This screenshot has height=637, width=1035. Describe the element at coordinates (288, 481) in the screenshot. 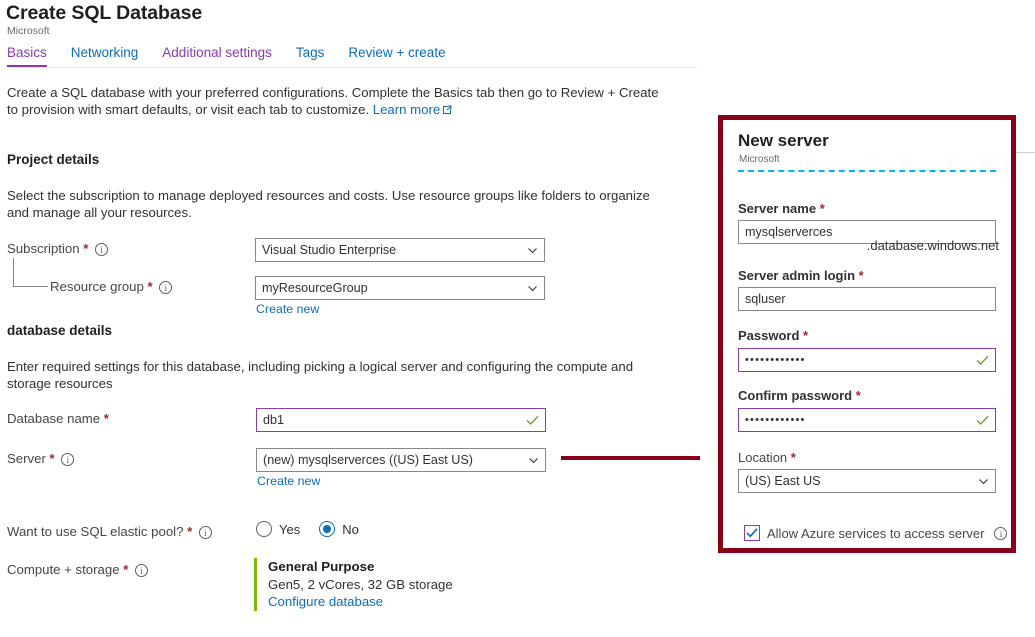

I see `server-create-new-link: Create new` at that location.